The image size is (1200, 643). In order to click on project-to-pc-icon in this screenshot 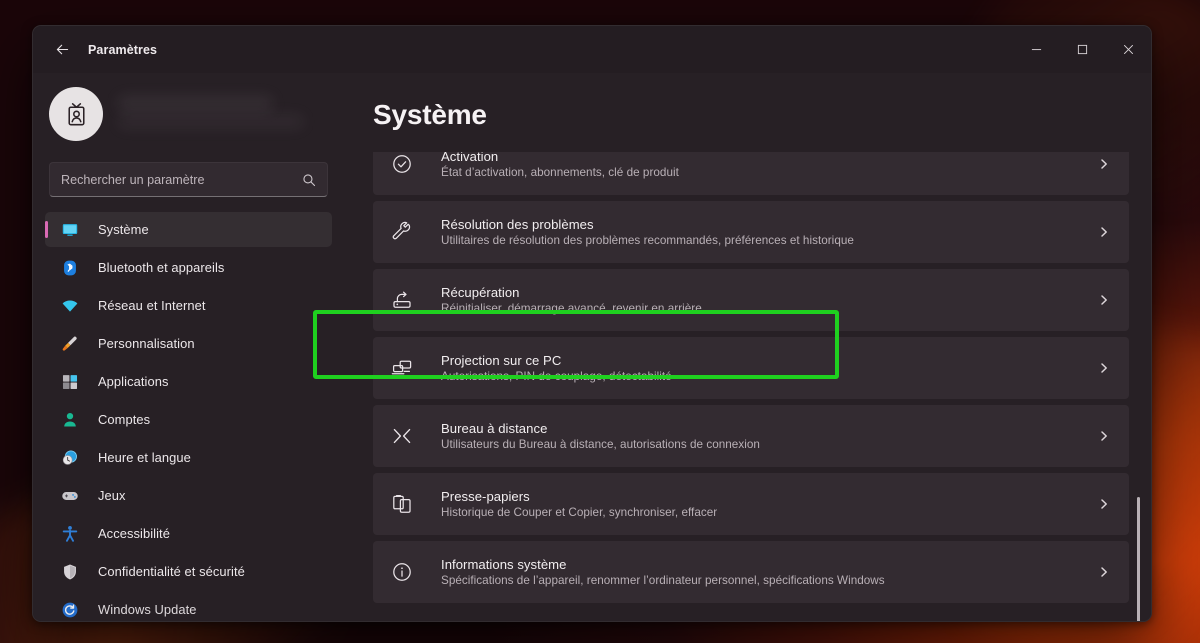, I will do `click(402, 368)`.